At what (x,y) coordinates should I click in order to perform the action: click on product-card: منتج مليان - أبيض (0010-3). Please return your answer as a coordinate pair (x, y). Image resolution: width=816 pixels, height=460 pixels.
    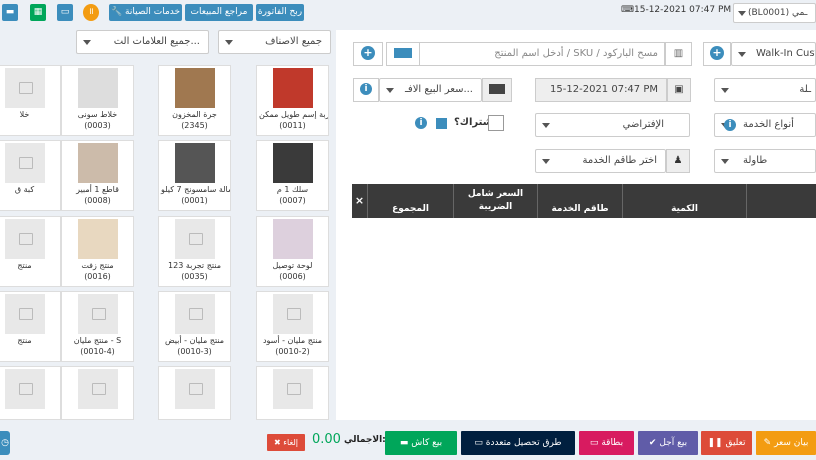
    Looking at the image, I should click on (194, 326).